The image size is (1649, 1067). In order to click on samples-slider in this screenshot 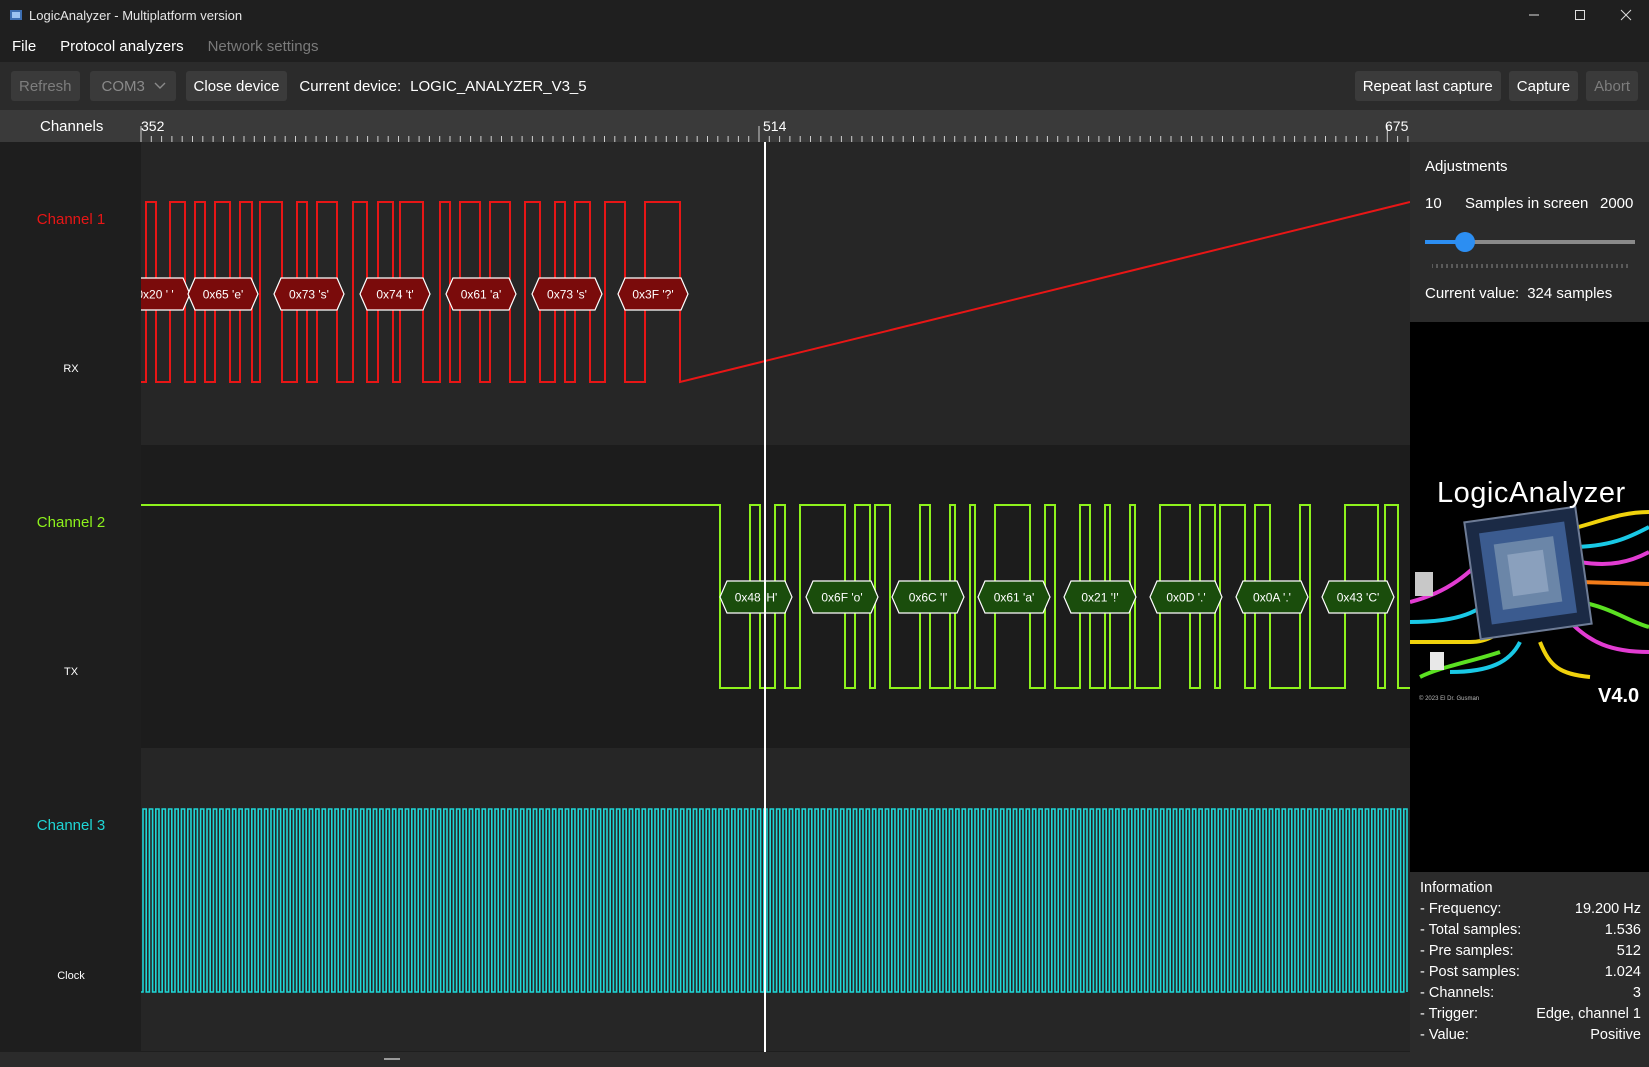, I will do `click(1530, 242)`.